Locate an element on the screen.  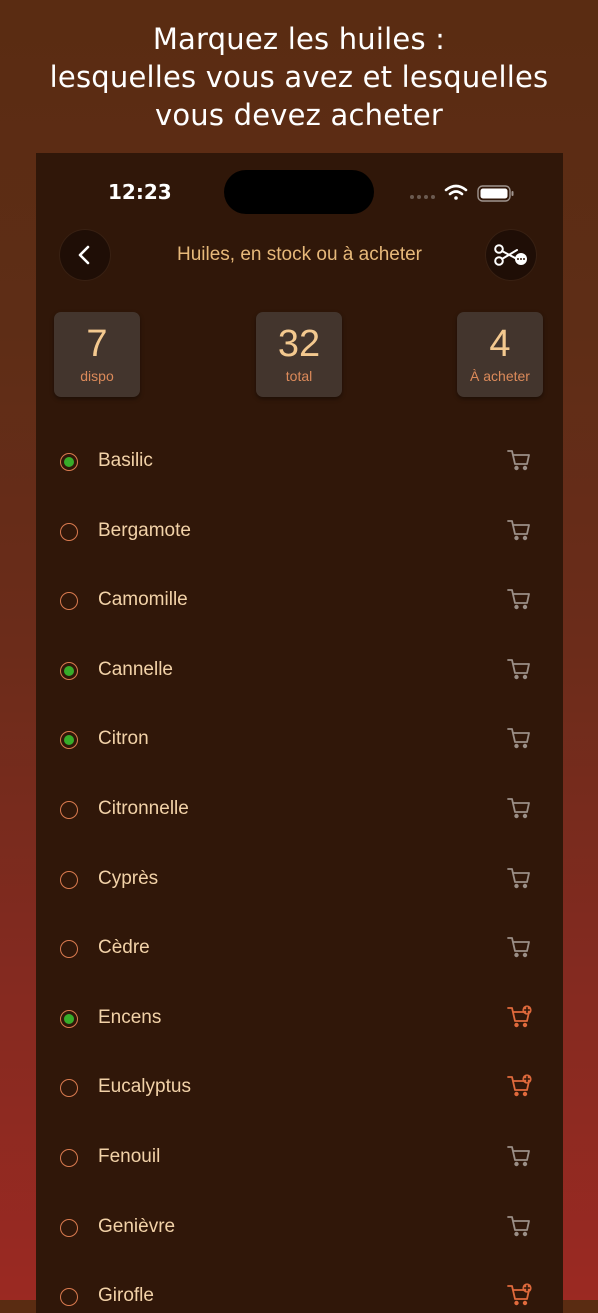
oil-row: Fenouil is located at coordinates (299, 1158).